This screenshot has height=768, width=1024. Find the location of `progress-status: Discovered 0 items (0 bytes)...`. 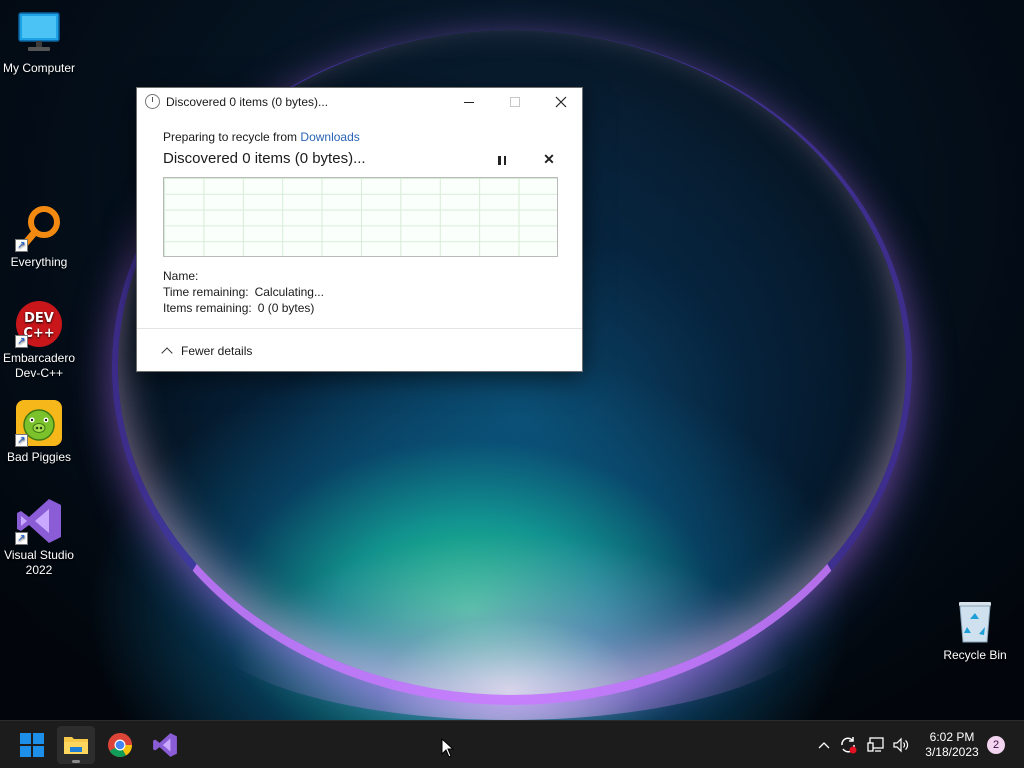

progress-status: Discovered 0 items (0 bytes)... is located at coordinates (264, 158).